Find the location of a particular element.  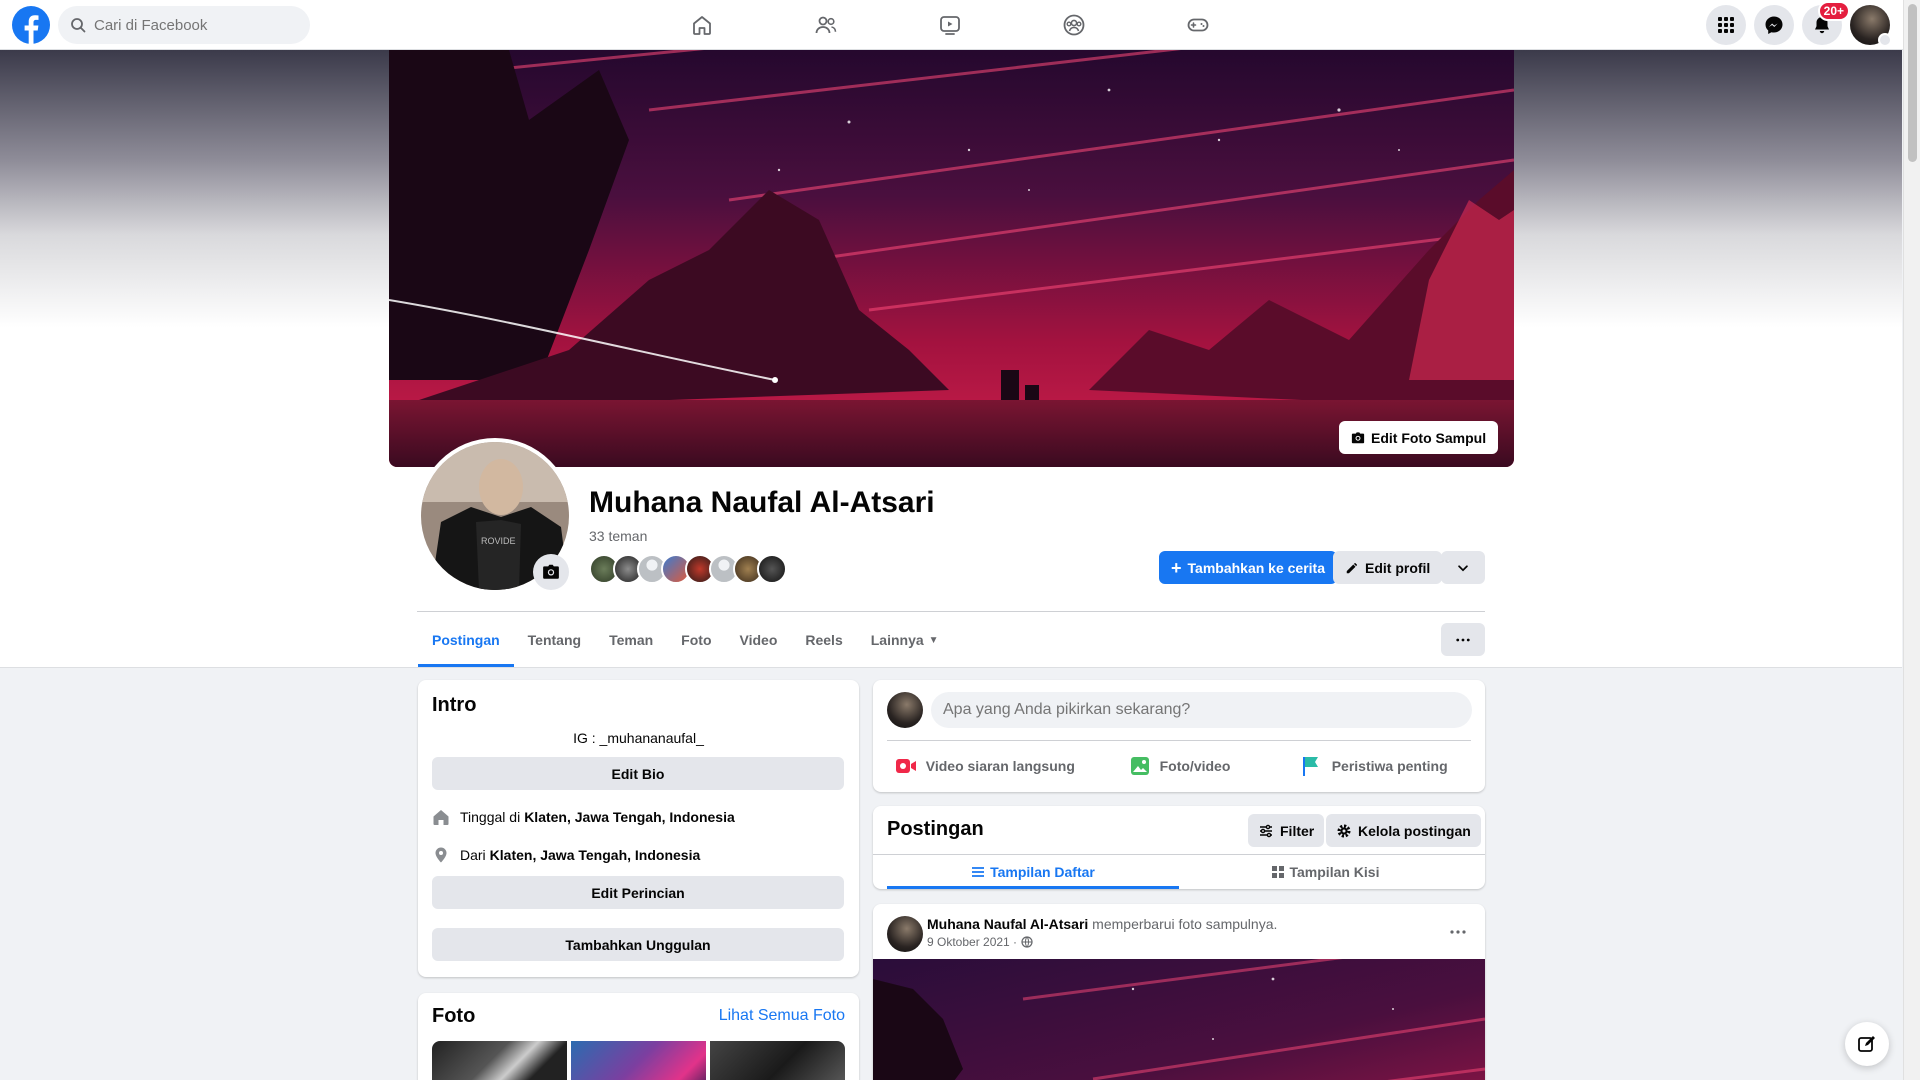

grid-menu-icon is located at coordinates (1726, 25).